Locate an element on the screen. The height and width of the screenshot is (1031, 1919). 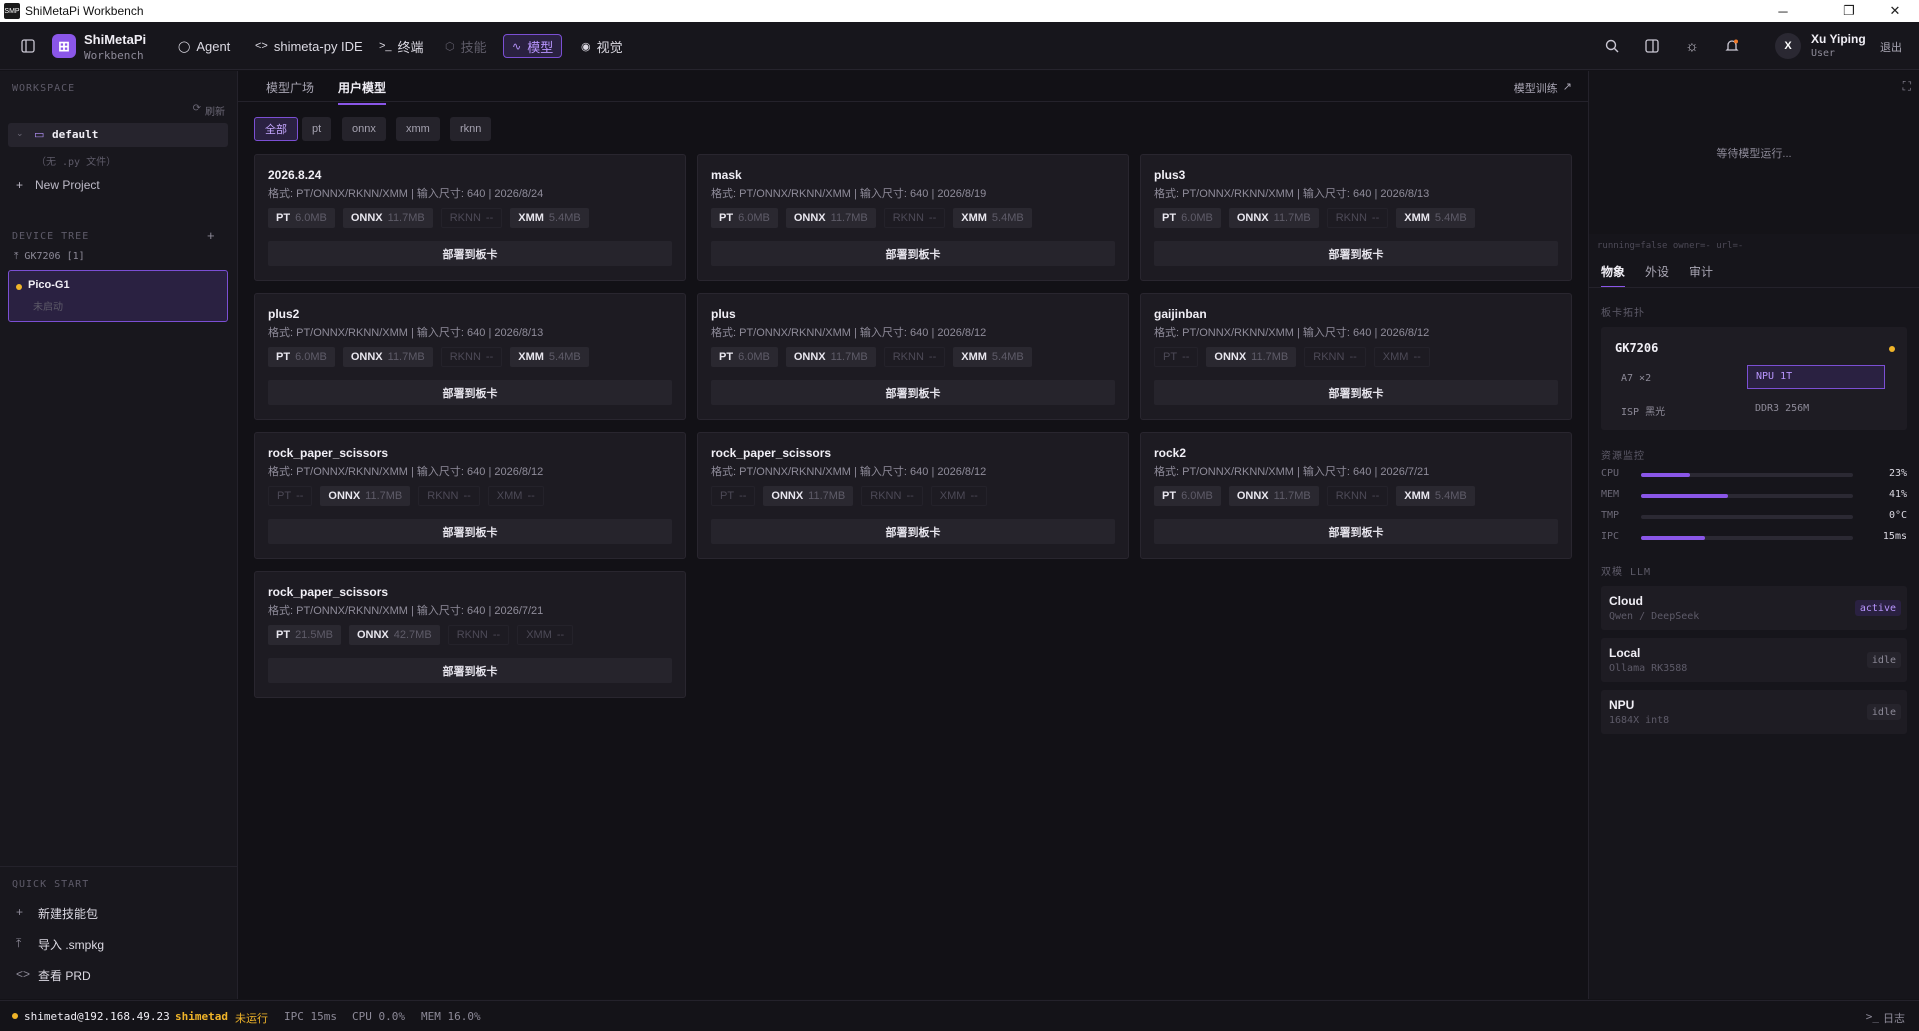
theme-toggle-icon: ☼ is located at coordinates (1692, 46).